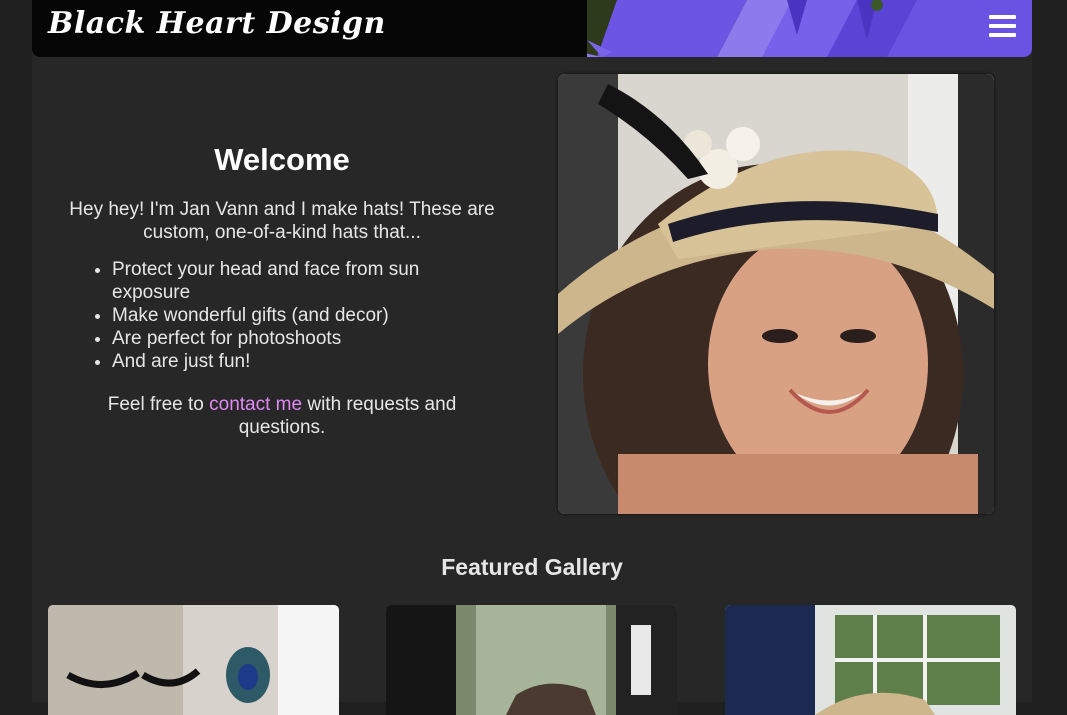 Image resolution: width=1067 pixels, height=715 pixels. I want to click on list-item: Are perfect for photoshoots, so click(306, 338).